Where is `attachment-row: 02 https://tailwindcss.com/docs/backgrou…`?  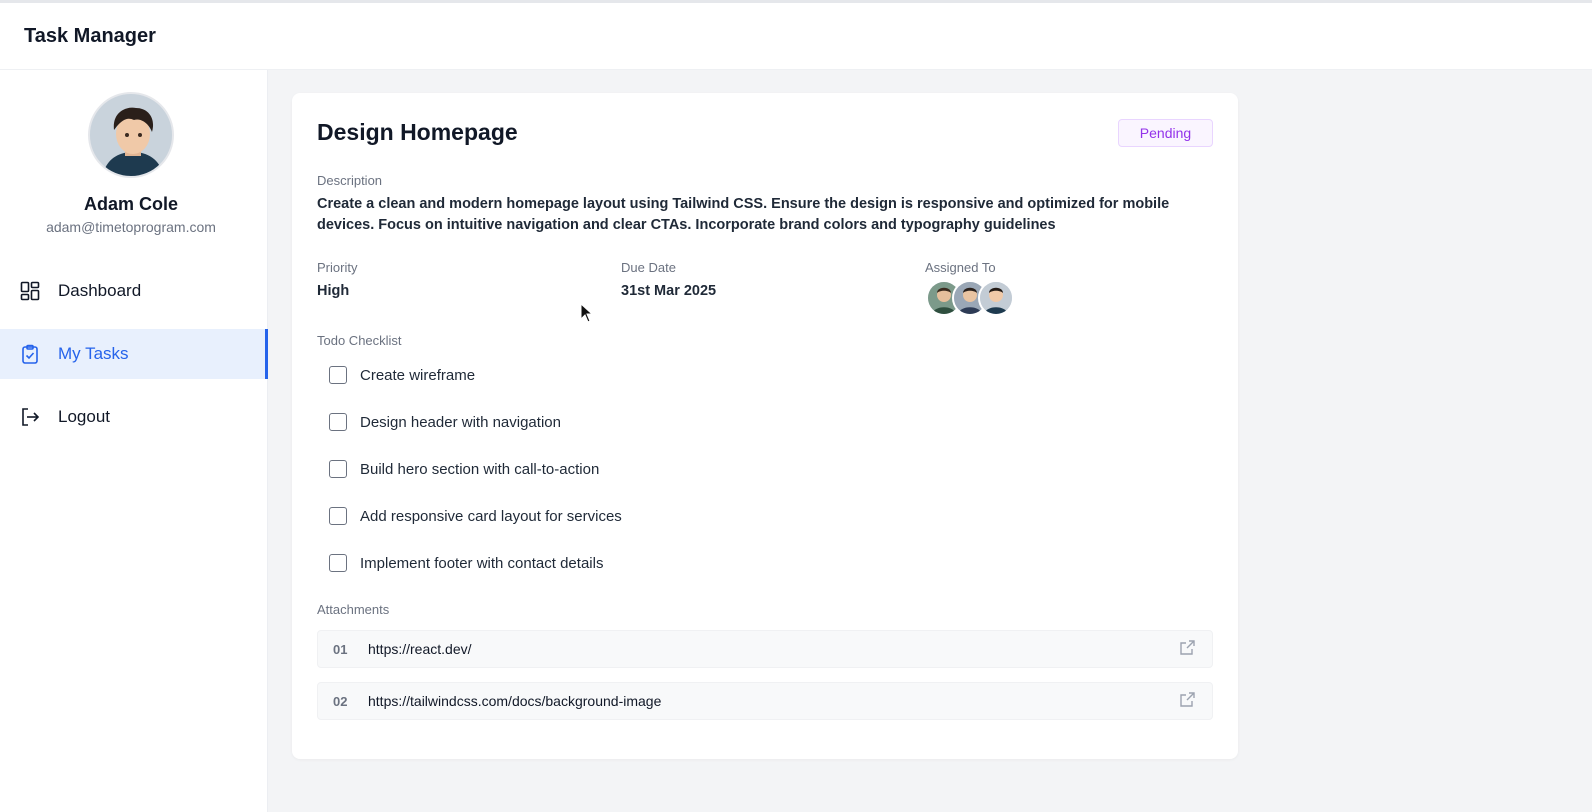
attachment-row: 02 https://tailwindcss.com/docs/backgrou… is located at coordinates (765, 701).